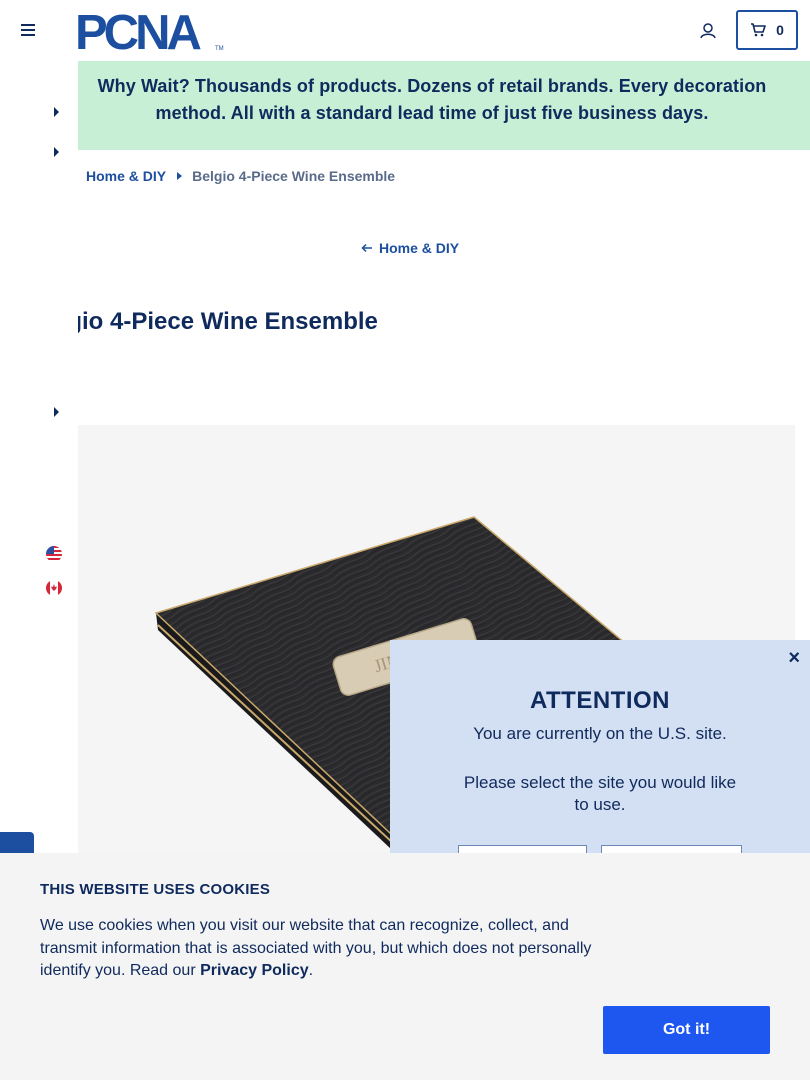 Image resolution: width=810 pixels, height=1080 pixels. What do you see at coordinates (54, 588) in the screenshot?
I see `canada-flag-icon` at bounding box center [54, 588].